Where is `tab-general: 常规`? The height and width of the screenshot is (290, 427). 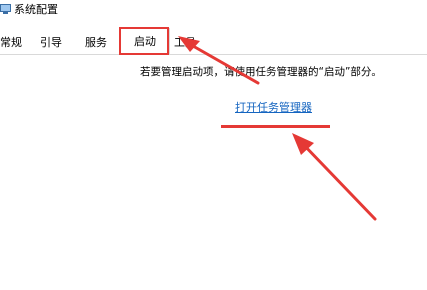 tab-general: 常规 is located at coordinates (16, 42).